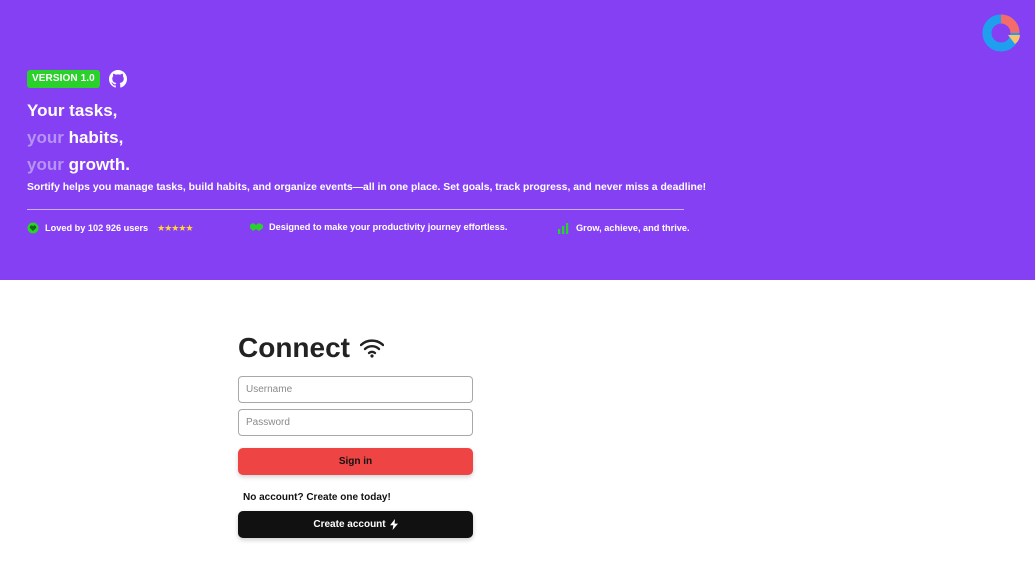  I want to click on create-account-label: Create account, so click(349, 524).